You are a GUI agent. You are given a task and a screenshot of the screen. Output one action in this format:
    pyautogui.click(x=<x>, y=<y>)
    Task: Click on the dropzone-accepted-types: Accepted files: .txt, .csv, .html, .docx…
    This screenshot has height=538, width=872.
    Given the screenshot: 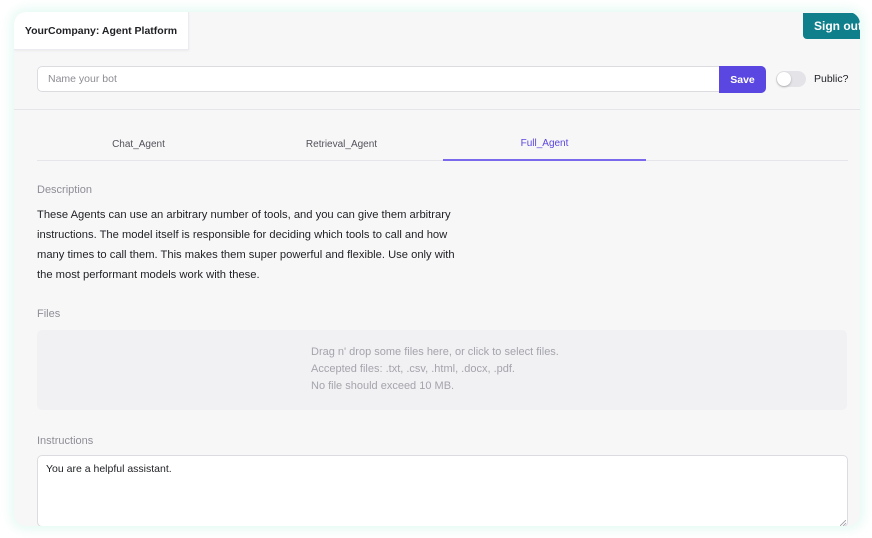 What is the action you would take?
    pyautogui.click(x=413, y=369)
    